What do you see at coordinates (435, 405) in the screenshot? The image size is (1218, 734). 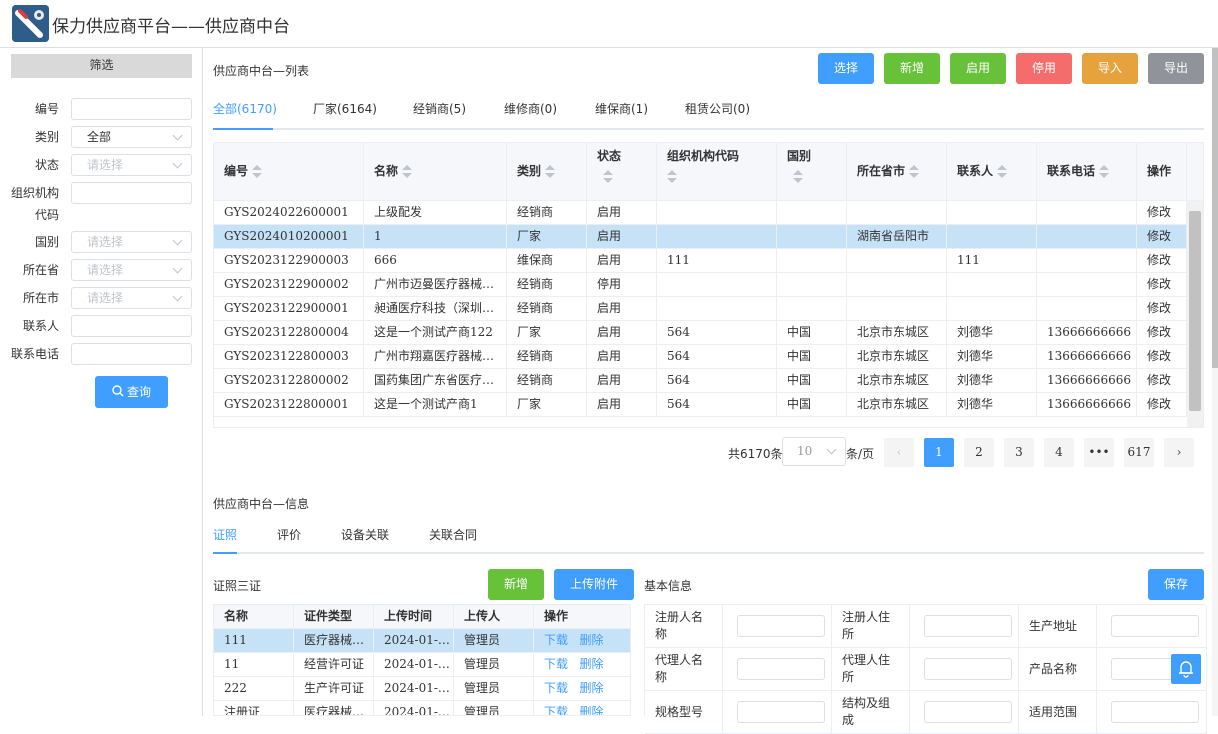 I see `cell-name: 这是一个测试产商1` at bounding box center [435, 405].